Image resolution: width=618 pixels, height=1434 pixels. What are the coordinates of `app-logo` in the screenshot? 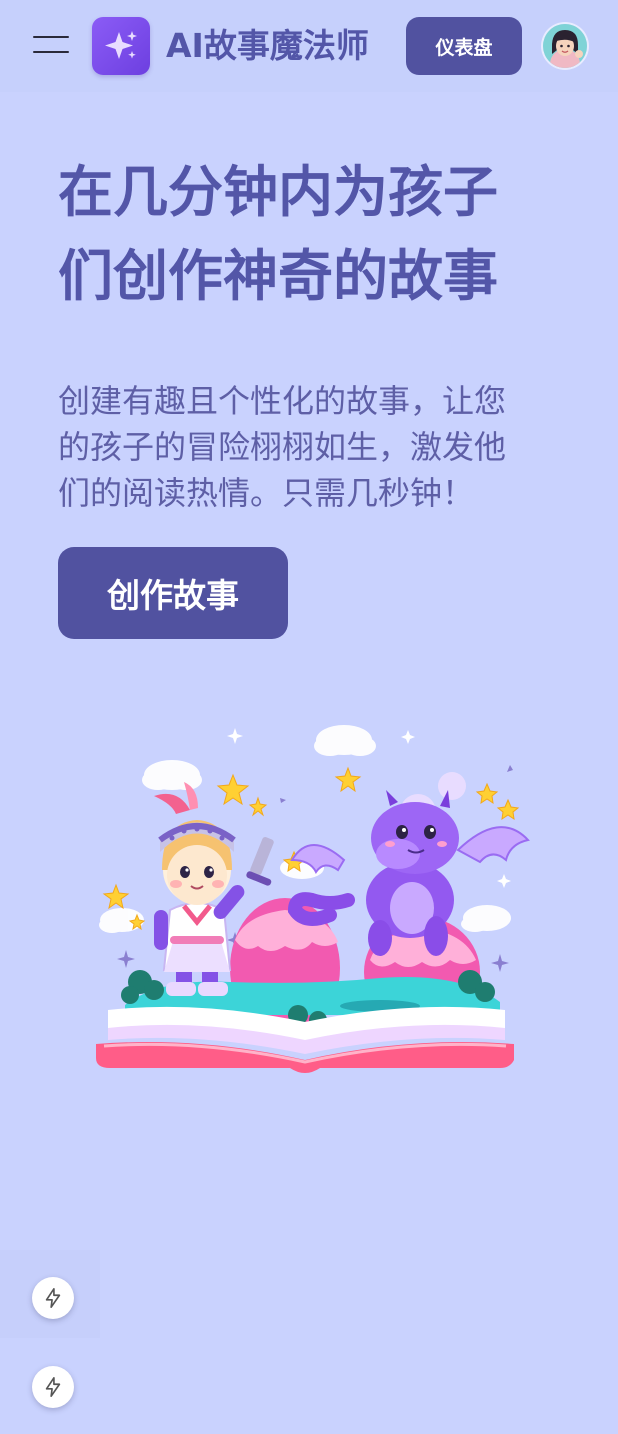 It's located at (121, 46).